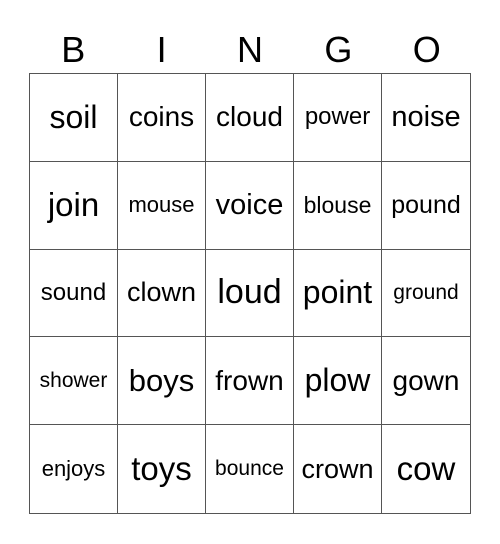  Describe the element at coordinates (338, 205) in the screenshot. I see `bingo-cell: blouse` at that location.